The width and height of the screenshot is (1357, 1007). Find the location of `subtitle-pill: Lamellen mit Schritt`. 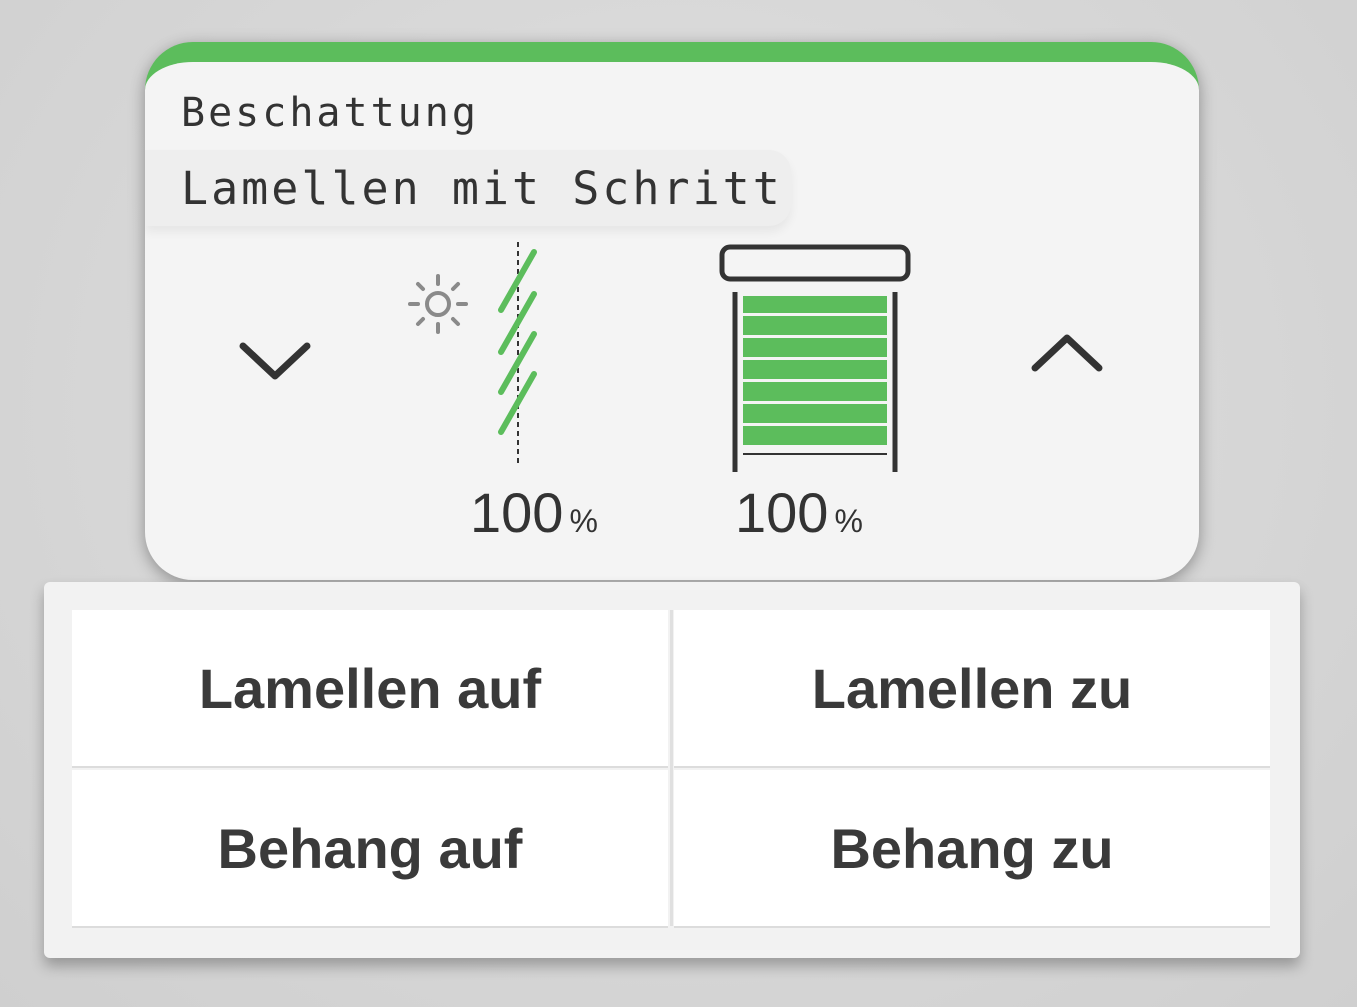

subtitle-pill: Lamellen mit Schritt is located at coordinates (468, 188).